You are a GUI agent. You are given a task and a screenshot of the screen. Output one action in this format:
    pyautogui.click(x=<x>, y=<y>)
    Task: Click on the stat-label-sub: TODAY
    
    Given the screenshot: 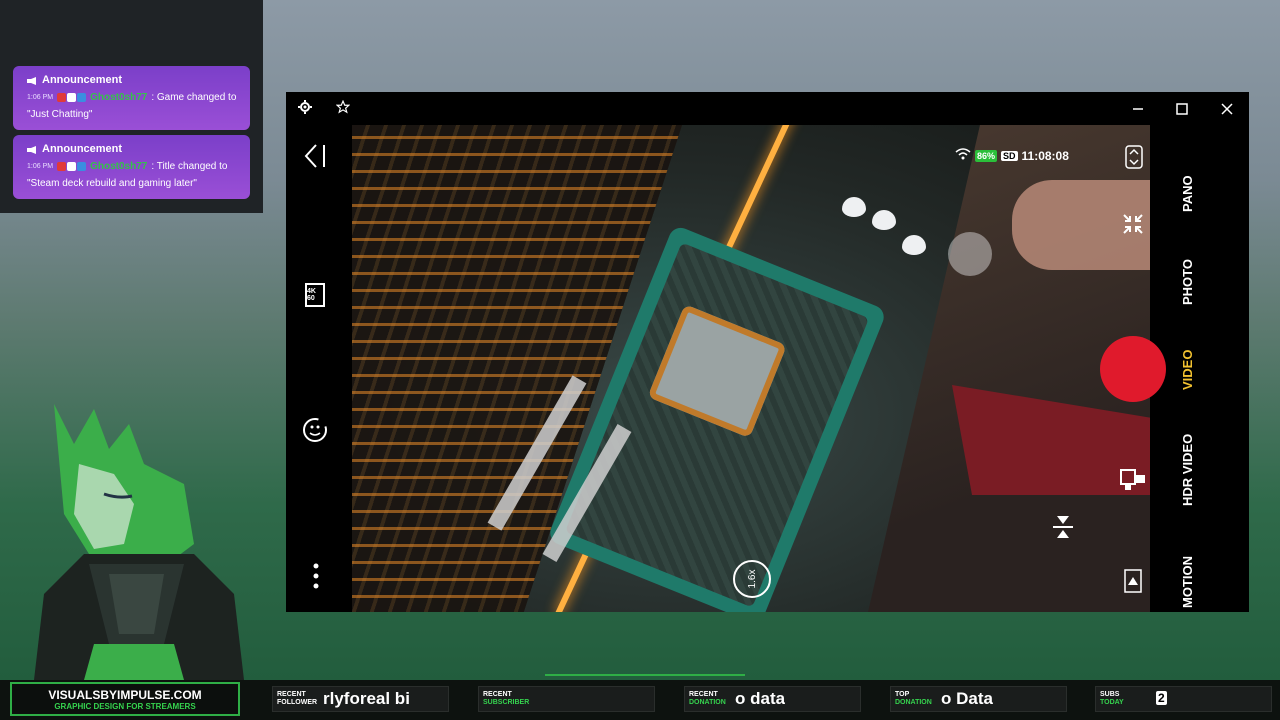 What is the action you would take?
    pyautogui.click(x=1112, y=702)
    